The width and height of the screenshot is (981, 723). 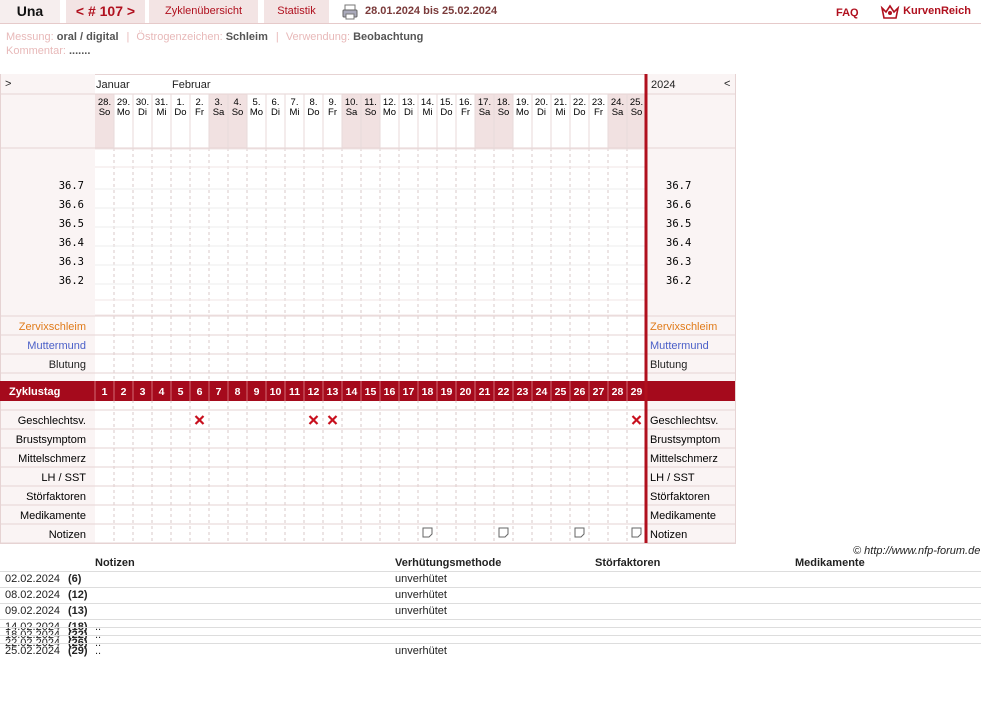 What do you see at coordinates (925, 11) in the screenshot?
I see `kurvenreich-logo: KurvenReich` at bounding box center [925, 11].